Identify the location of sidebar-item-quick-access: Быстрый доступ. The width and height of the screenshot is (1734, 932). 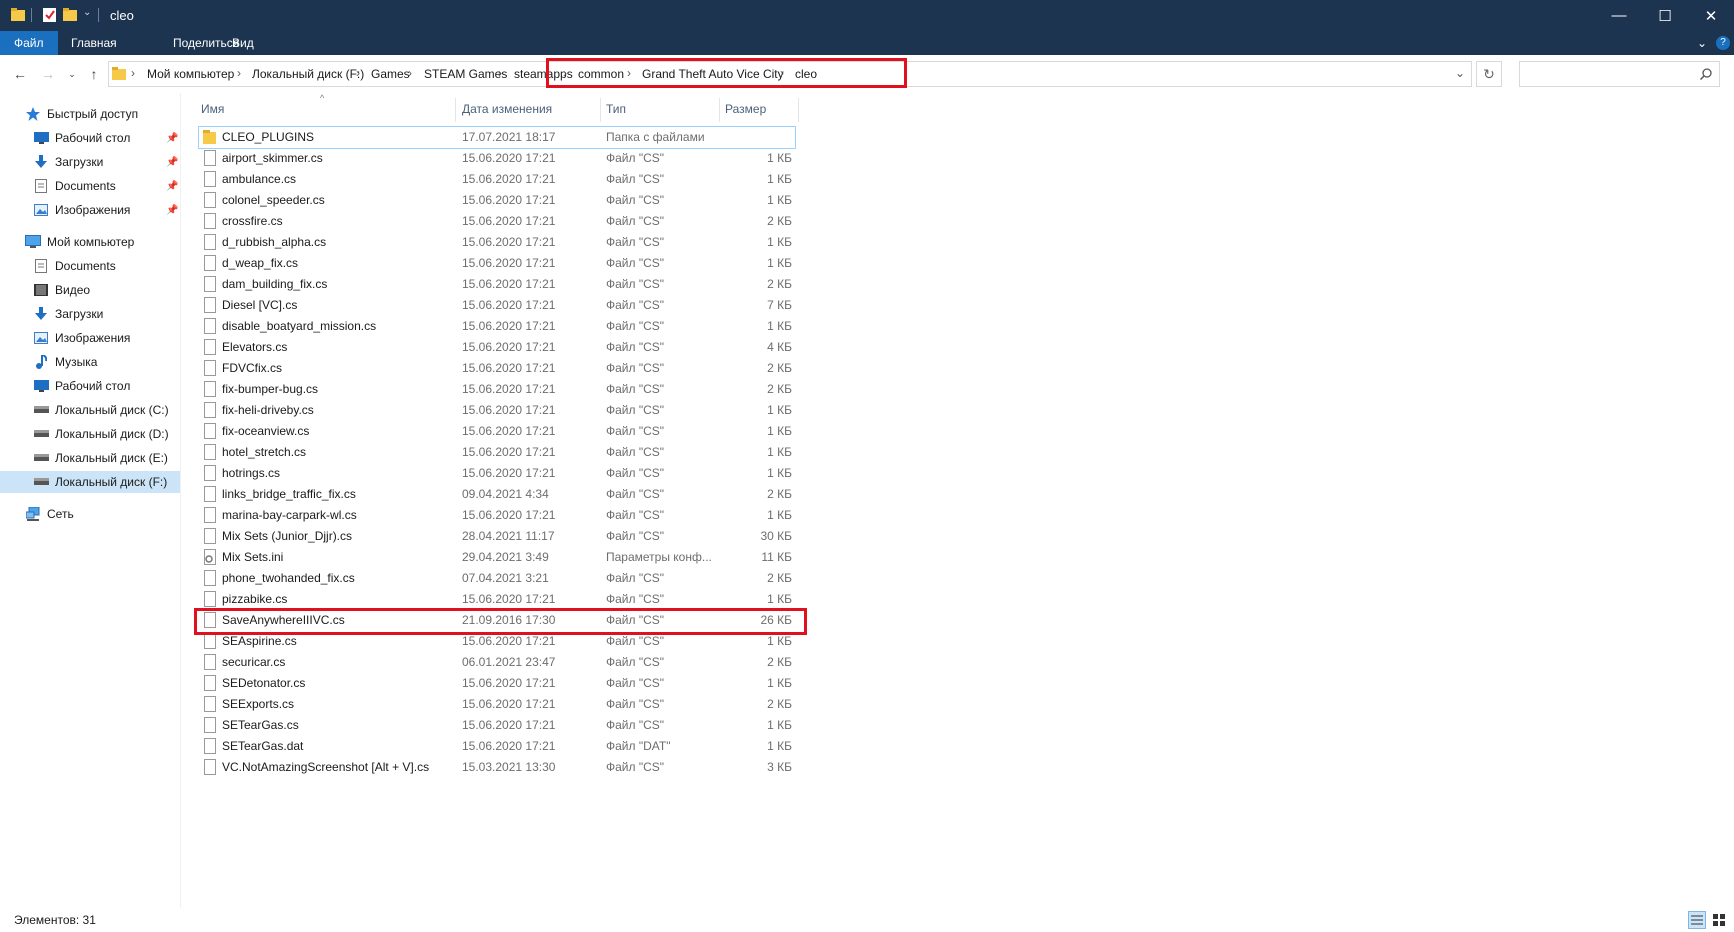
(90, 114).